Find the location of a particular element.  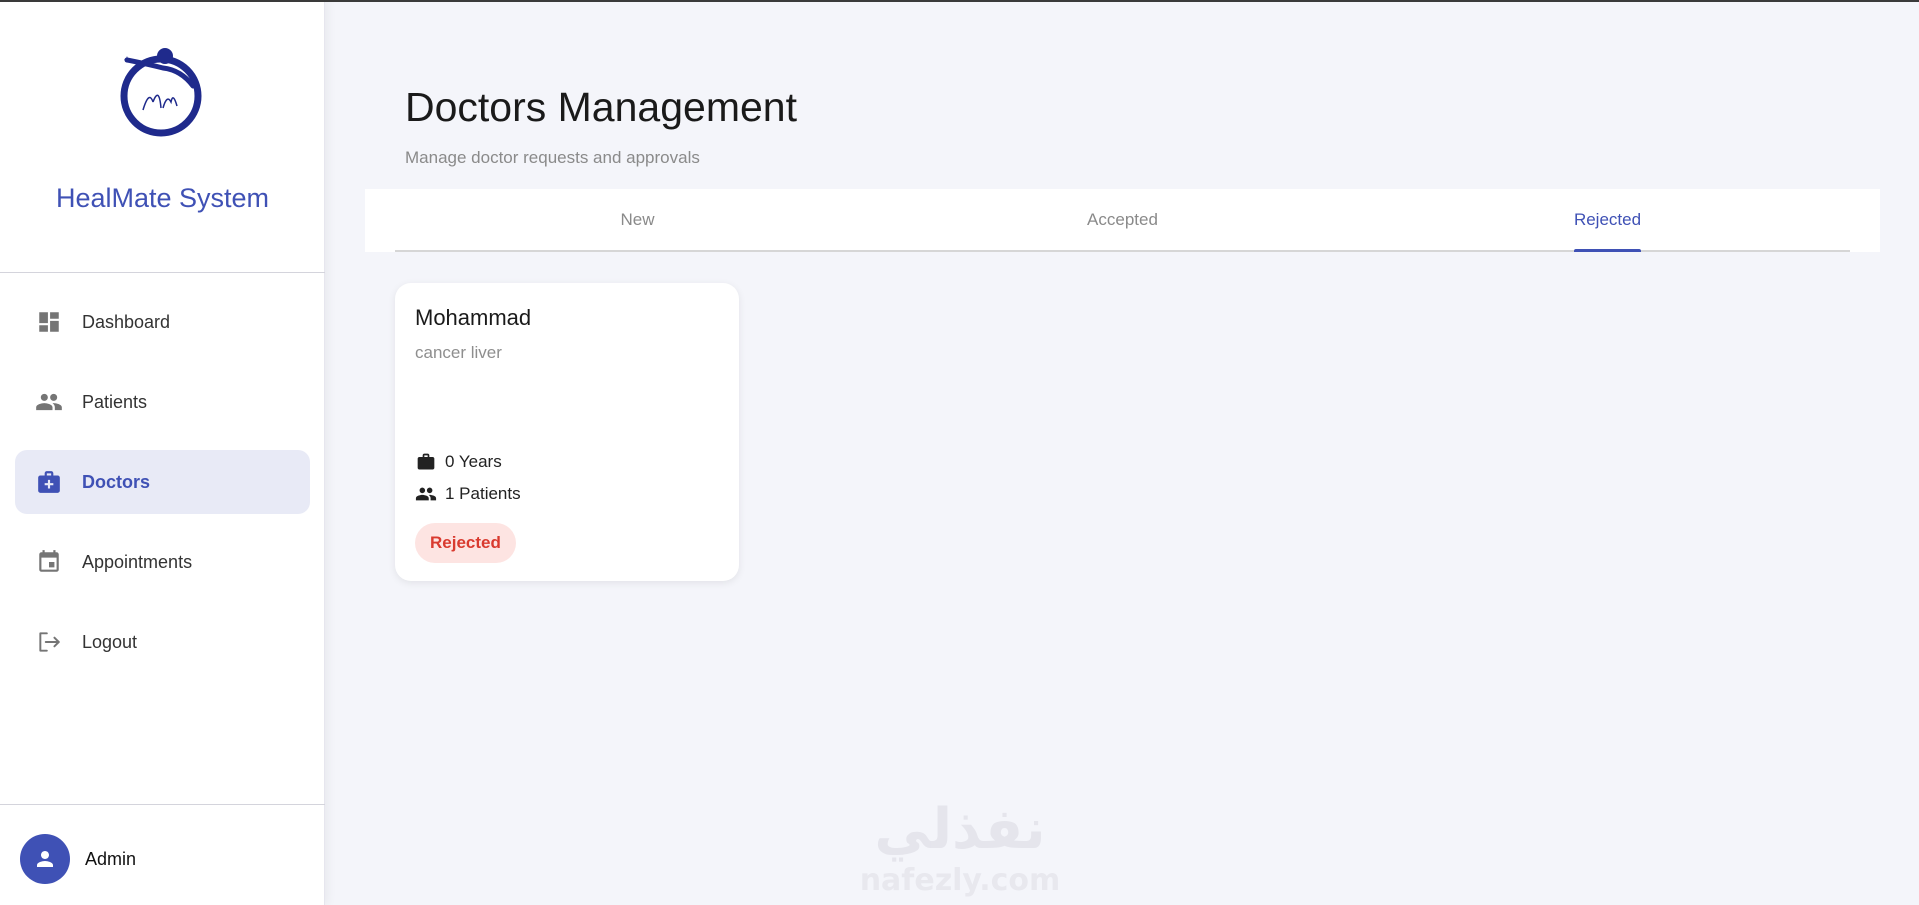

sidebar-item-label: Logout is located at coordinates (110, 641).